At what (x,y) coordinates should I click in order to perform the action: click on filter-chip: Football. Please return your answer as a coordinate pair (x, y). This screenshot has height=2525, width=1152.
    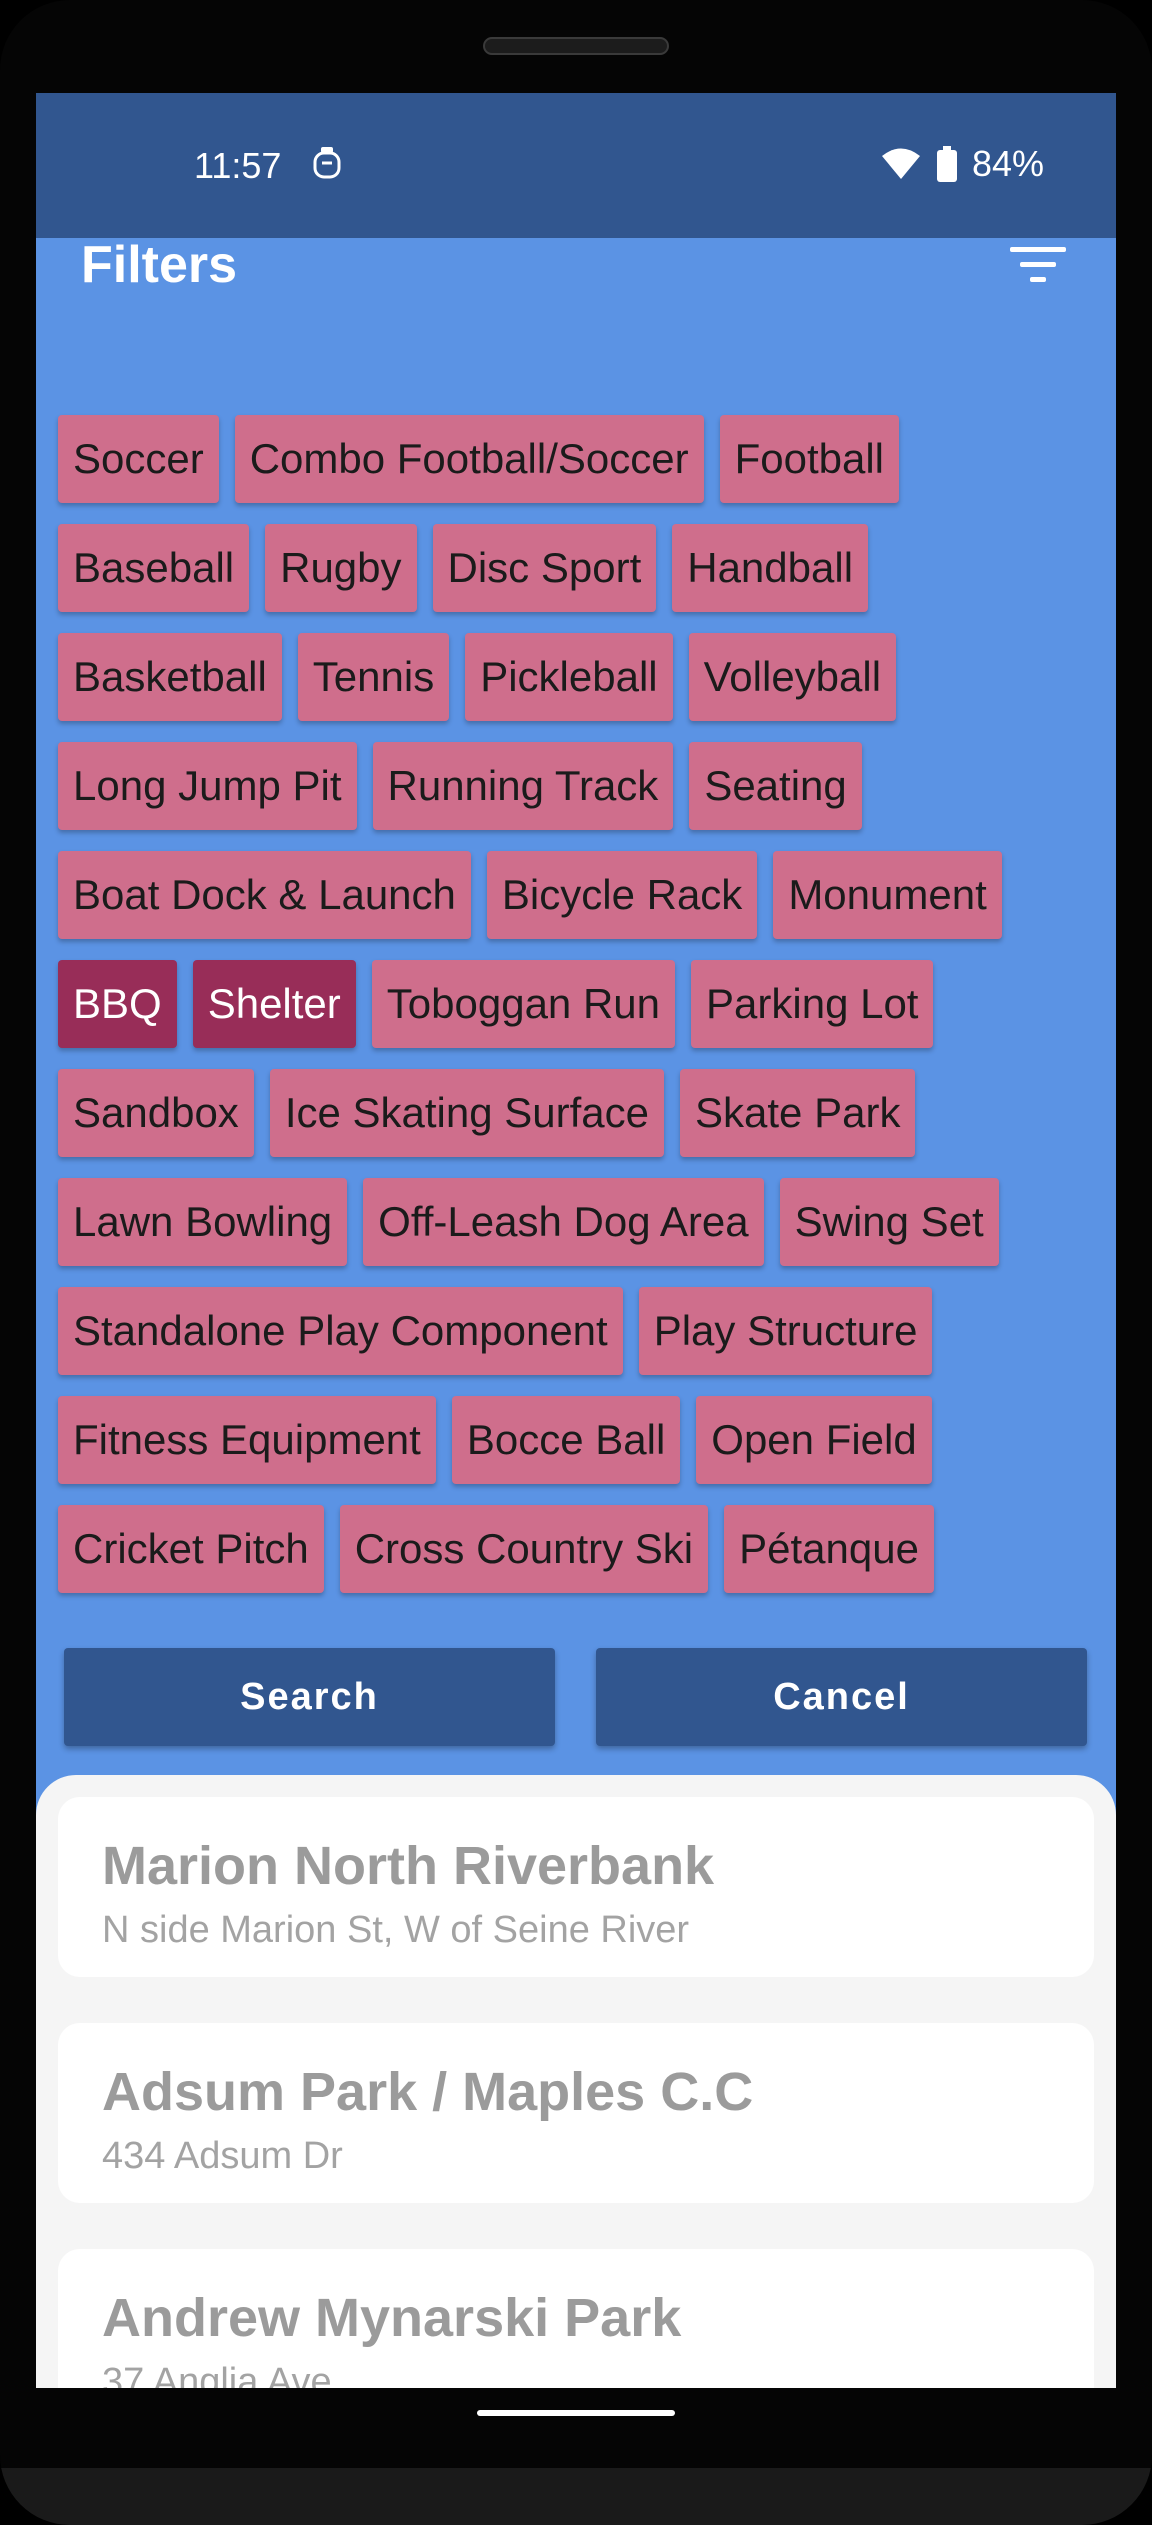
    Looking at the image, I should click on (809, 459).